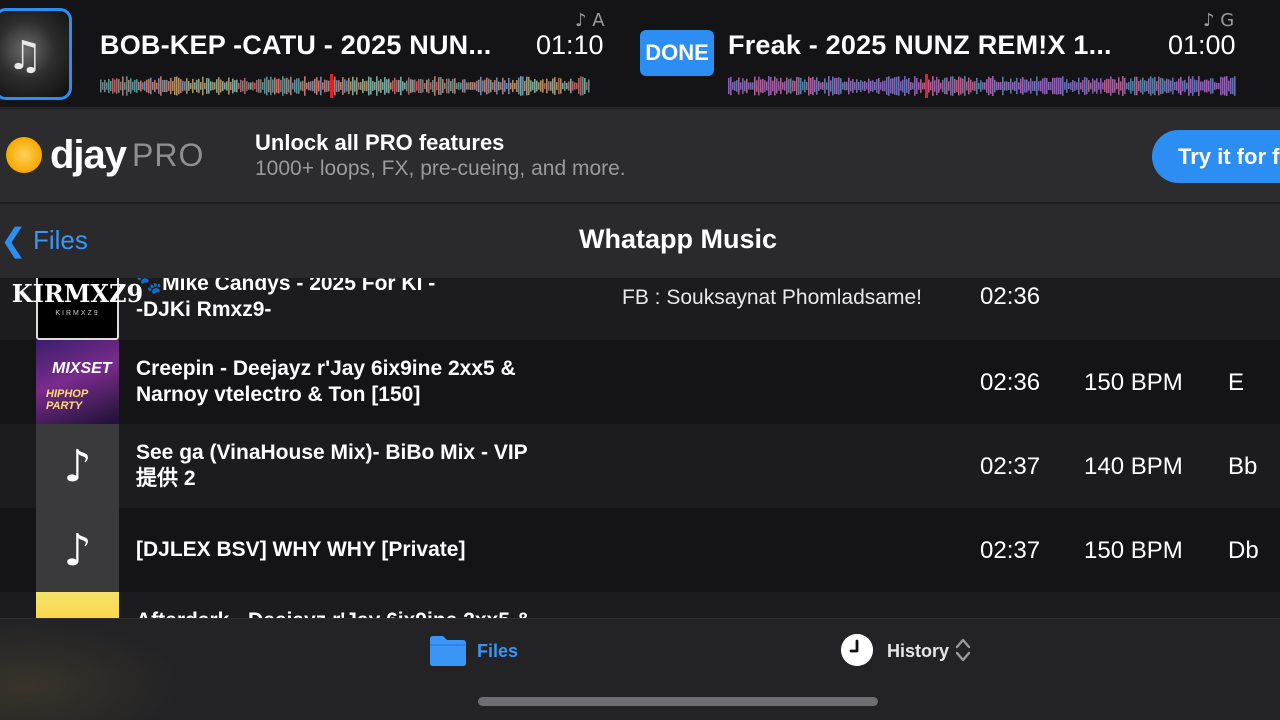  What do you see at coordinates (982, 86) in the screenshot?
I see `deck-b-waveform` at bounding box center [982, 86].